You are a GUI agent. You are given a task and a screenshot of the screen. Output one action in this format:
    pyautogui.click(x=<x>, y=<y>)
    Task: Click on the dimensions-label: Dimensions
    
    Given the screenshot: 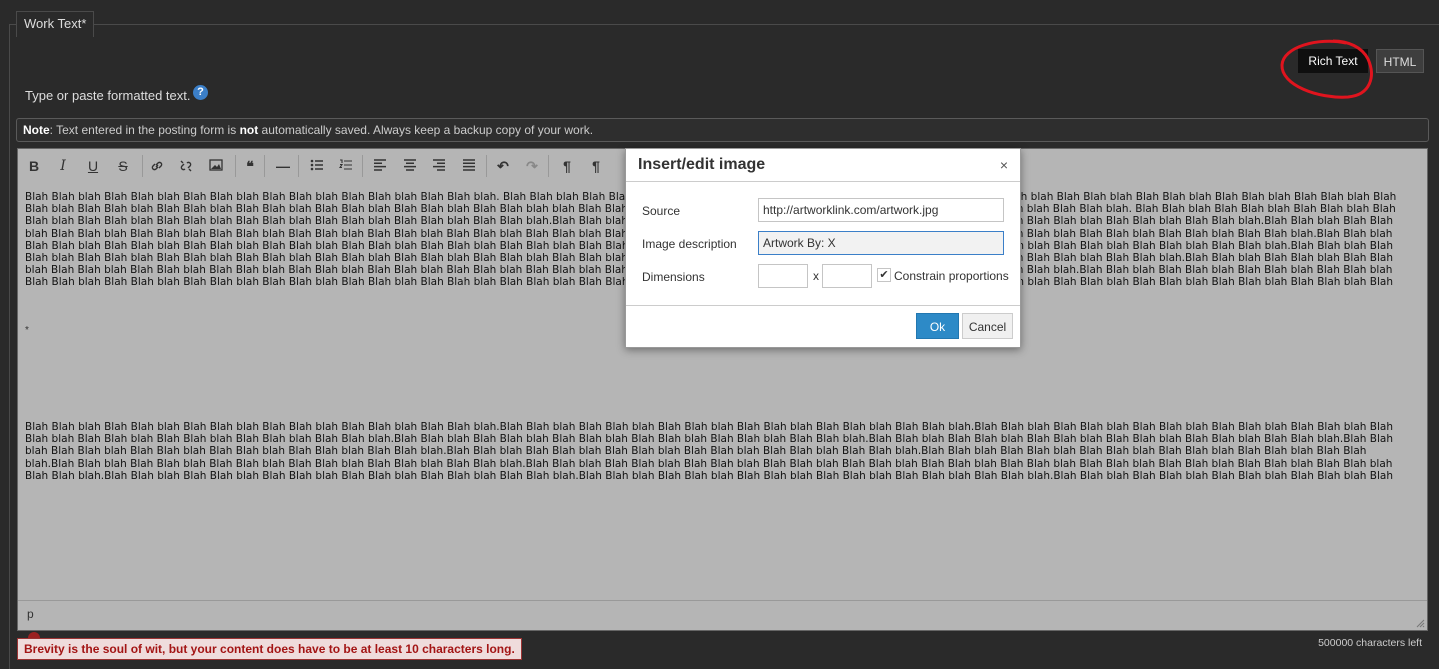 What is the action you would take?
    pyautogui.click(x=673, y=277)
    